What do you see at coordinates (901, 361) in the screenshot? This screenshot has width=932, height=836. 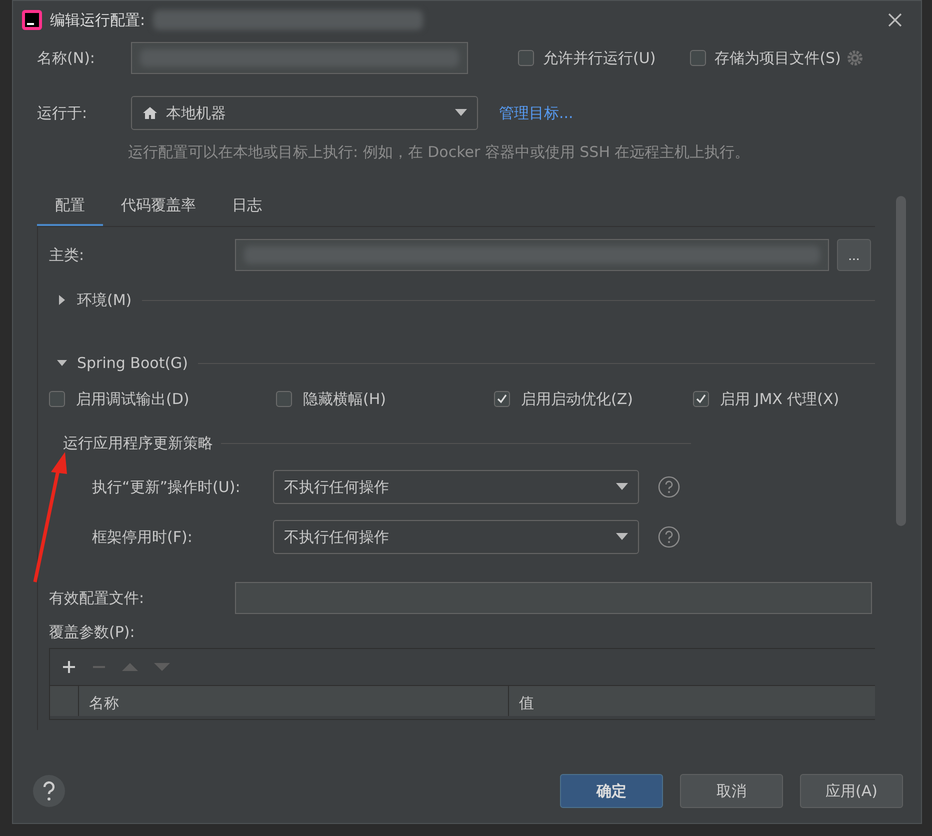 I see `scrollbar` at bounding box center [901, 361].